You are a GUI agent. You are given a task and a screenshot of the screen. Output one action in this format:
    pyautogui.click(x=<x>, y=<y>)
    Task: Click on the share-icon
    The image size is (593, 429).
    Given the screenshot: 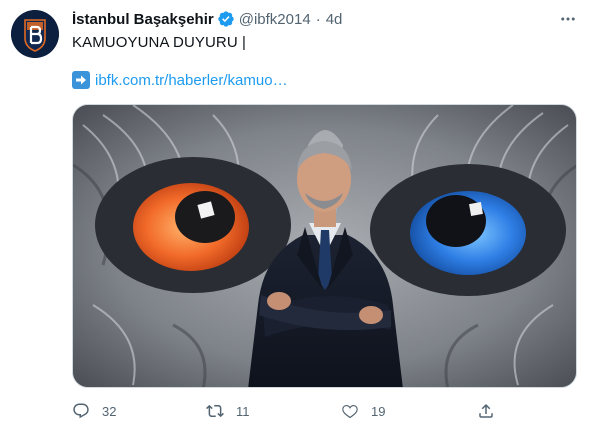 What is the action you would take?
    pyautogui.click(x=486, y=410)
    